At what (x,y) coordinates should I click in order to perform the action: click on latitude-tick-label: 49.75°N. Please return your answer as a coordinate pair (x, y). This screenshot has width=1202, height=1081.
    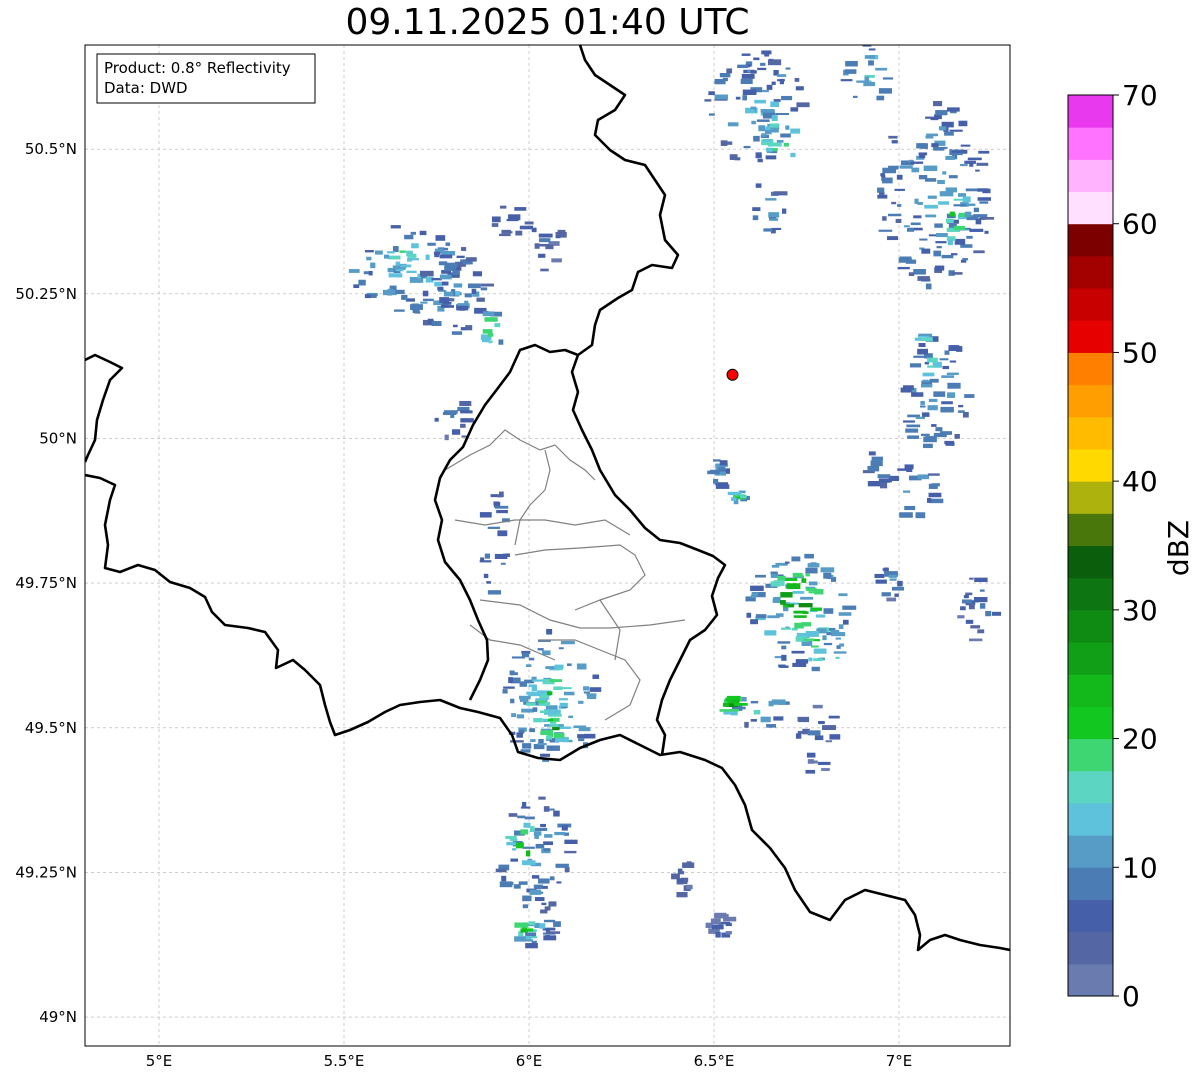
    Looking at the image, I should click on (46, 583).